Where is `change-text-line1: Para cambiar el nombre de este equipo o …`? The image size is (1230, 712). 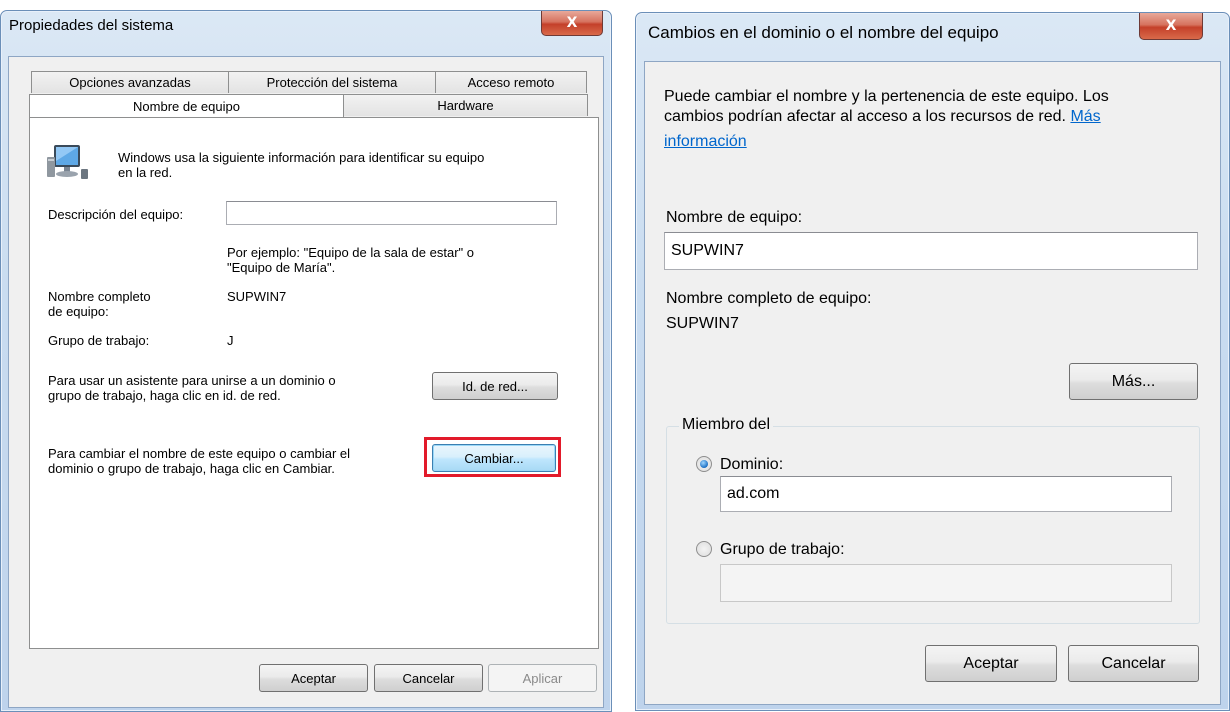 change-text-line1: Para cambiar el nombre de este equipo o … is located at coordinates (199, 453).